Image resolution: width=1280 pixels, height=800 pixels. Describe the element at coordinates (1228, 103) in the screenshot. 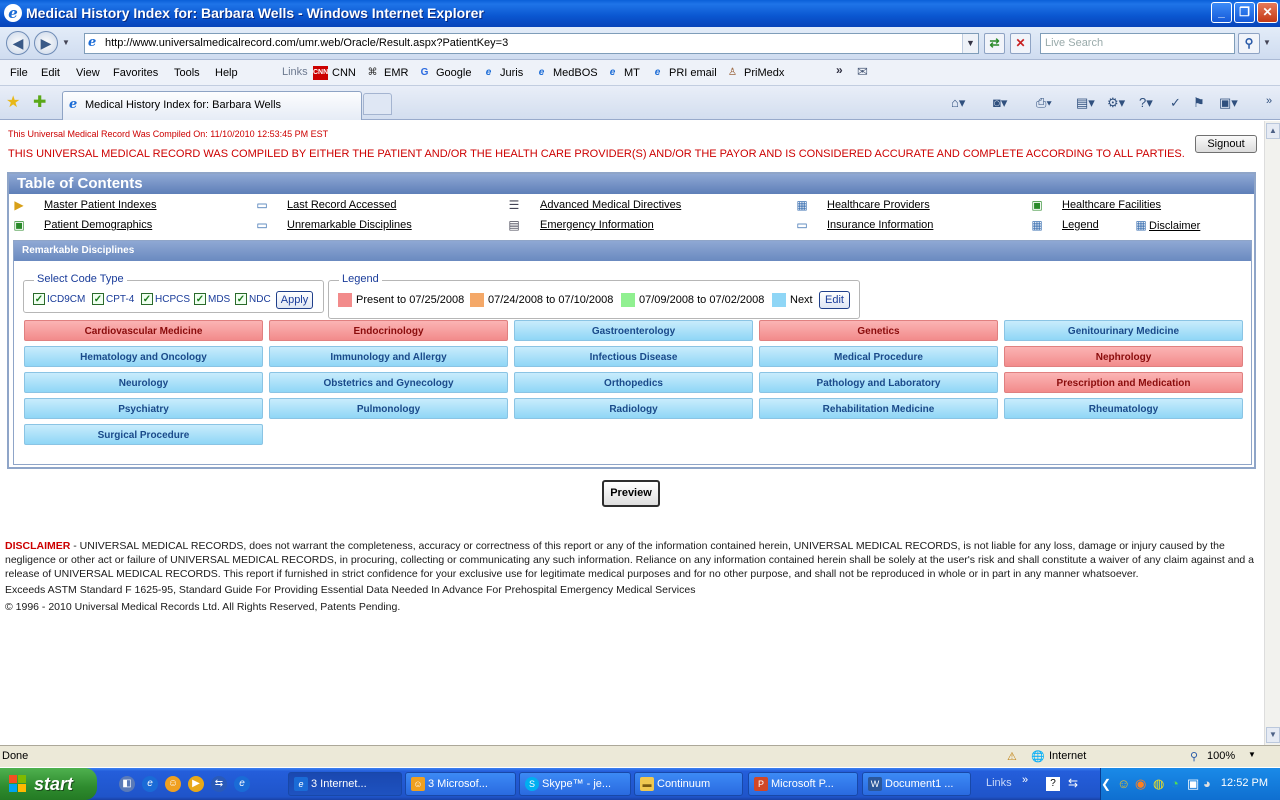

I see `messenger-toolbar-icon: ▣▾` at that location.